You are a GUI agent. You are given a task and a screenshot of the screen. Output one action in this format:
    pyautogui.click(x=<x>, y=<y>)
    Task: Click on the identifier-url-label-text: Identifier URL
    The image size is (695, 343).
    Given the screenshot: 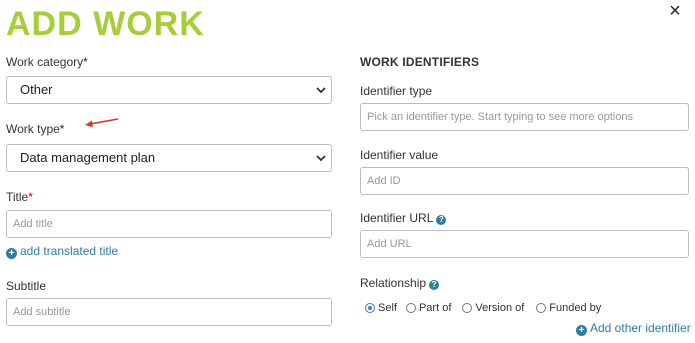 What is the action you would take?
    pyautogui.click(x=397, y=218)
    